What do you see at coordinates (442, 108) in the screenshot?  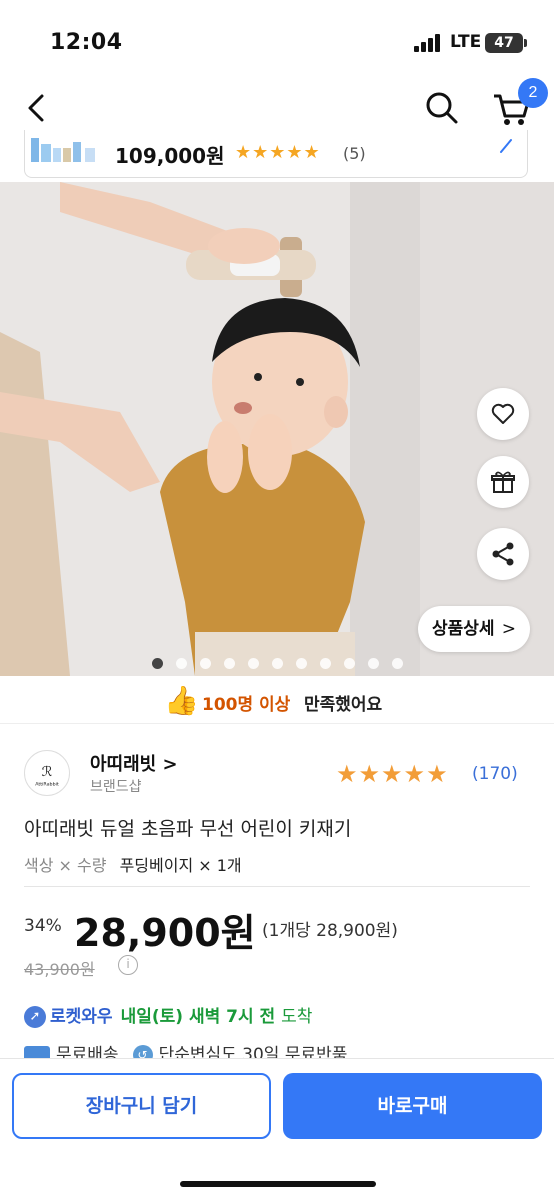 I see `search-icon` at bounding box center [442, 108].